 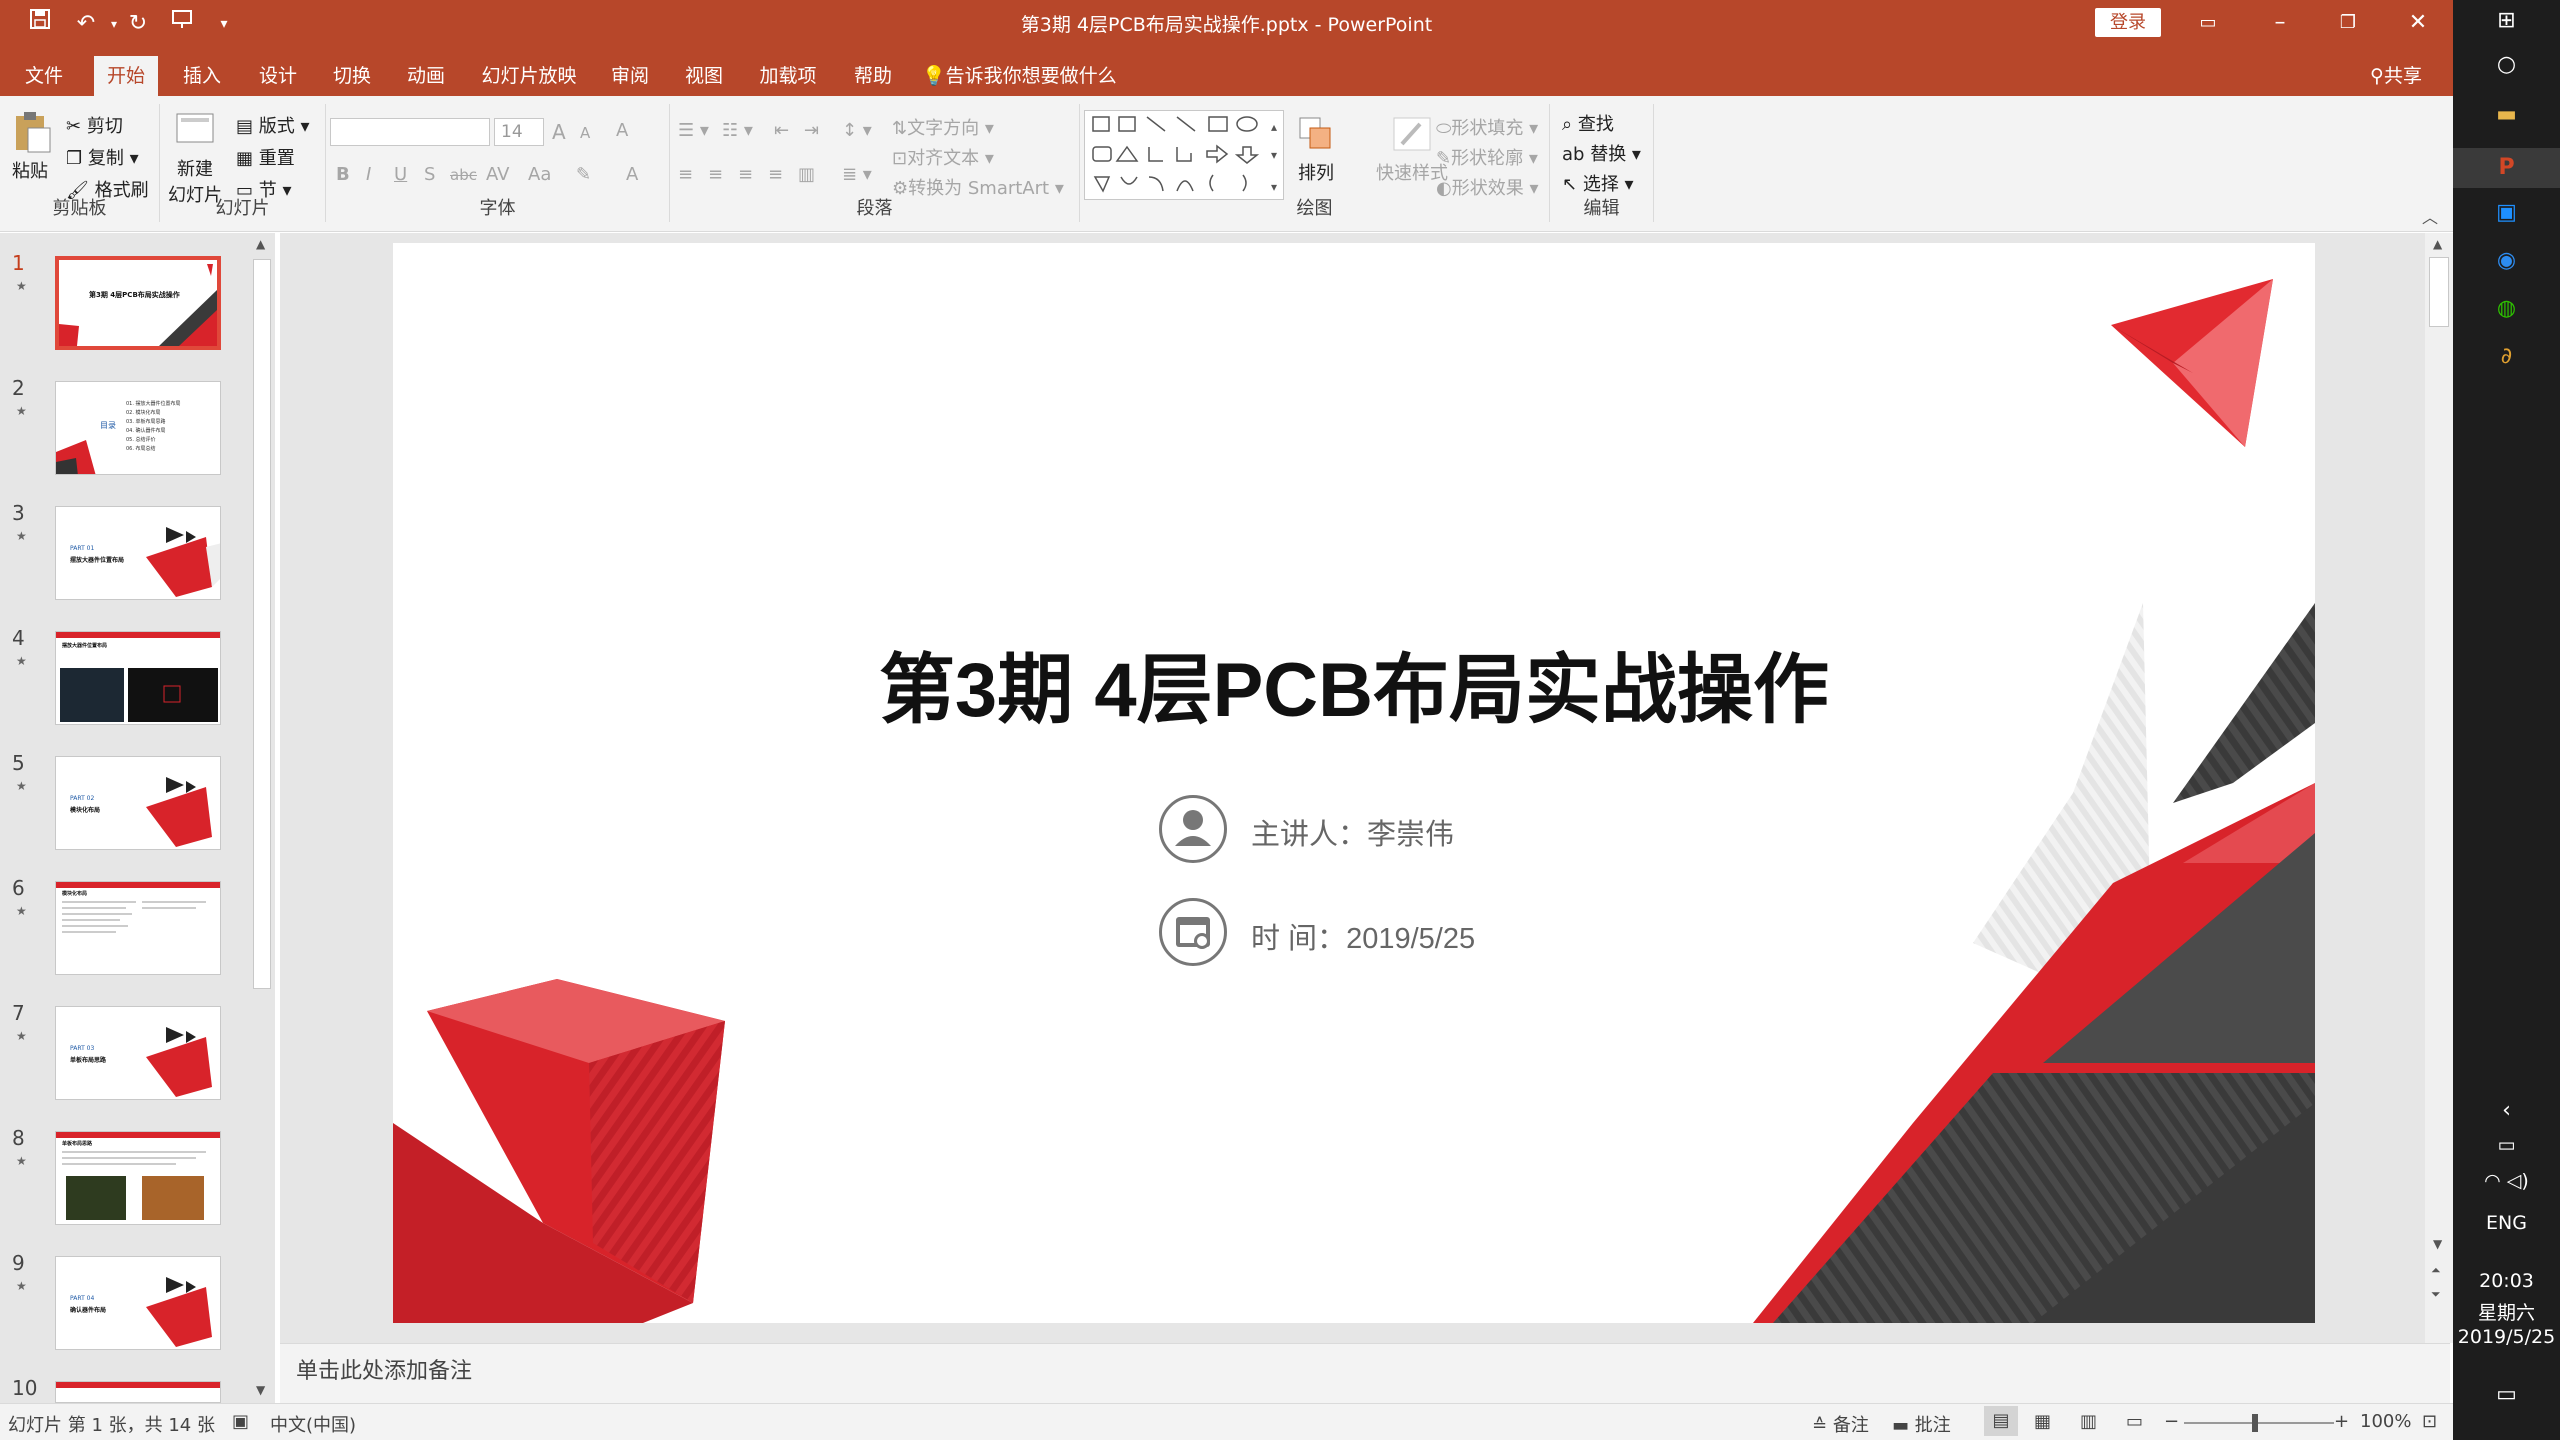 What do you see at coordinates (857, 130) in the screenshot?
I see `line-spacing-icon: ↕ ▾` at bounding box center [857, 130].